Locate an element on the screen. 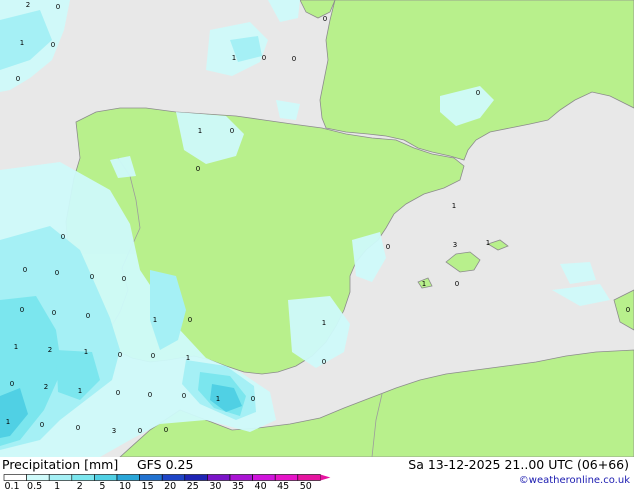 The width and height of the screenshot is (634, 492). scale-arrow is located at coordinates (325, 477).